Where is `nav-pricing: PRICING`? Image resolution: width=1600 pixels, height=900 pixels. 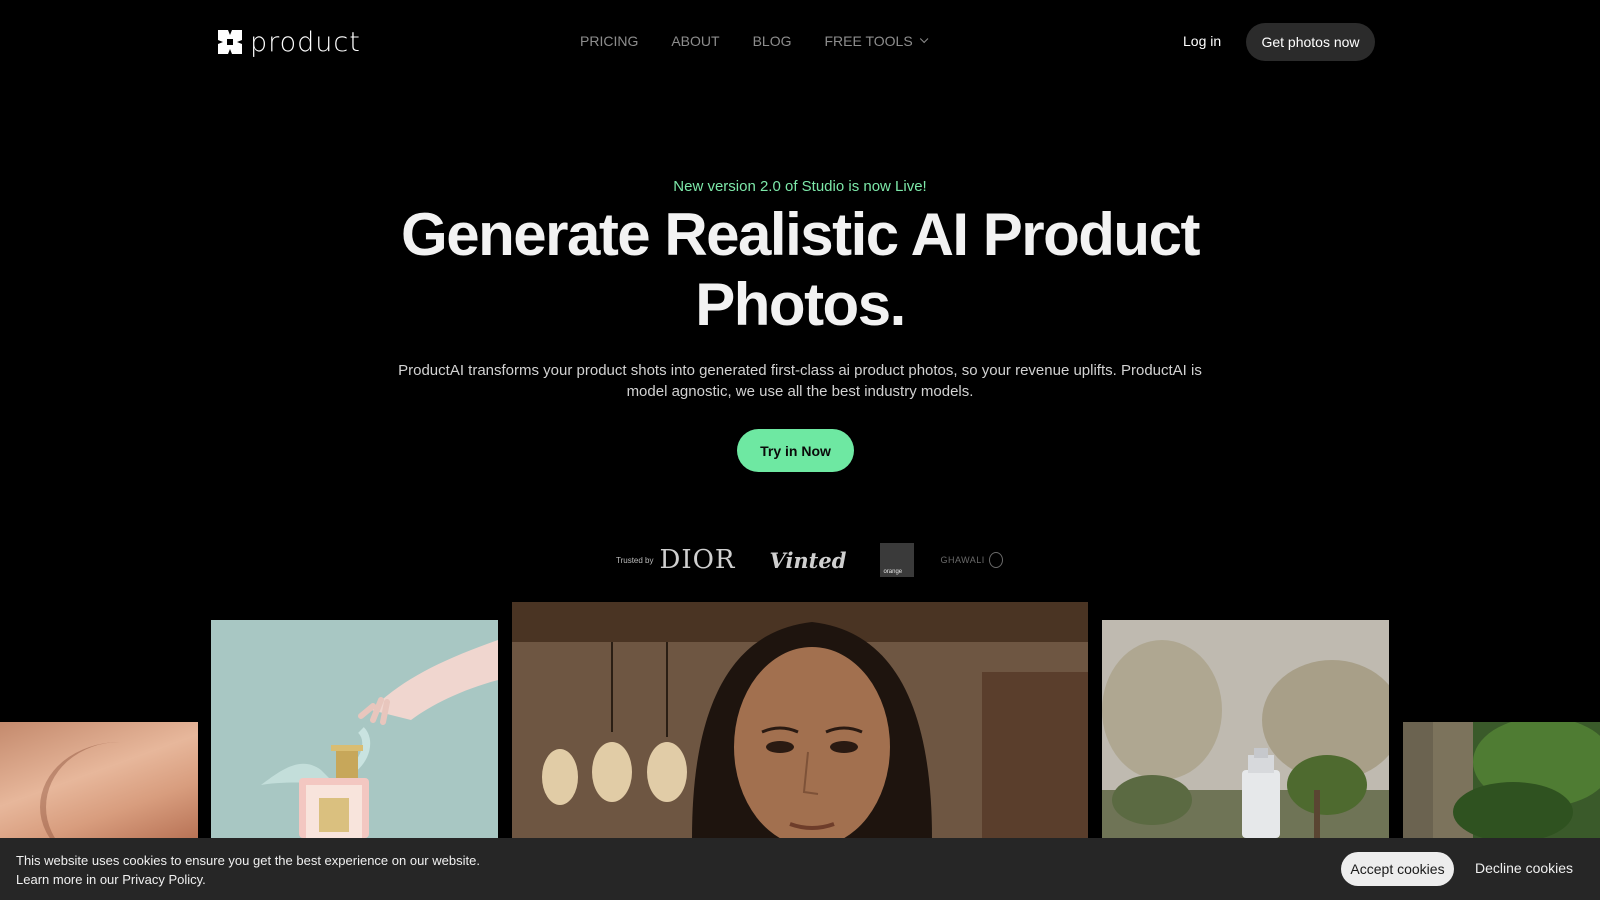 nav-pricing: PRICING is located at coordinates (609, 41).